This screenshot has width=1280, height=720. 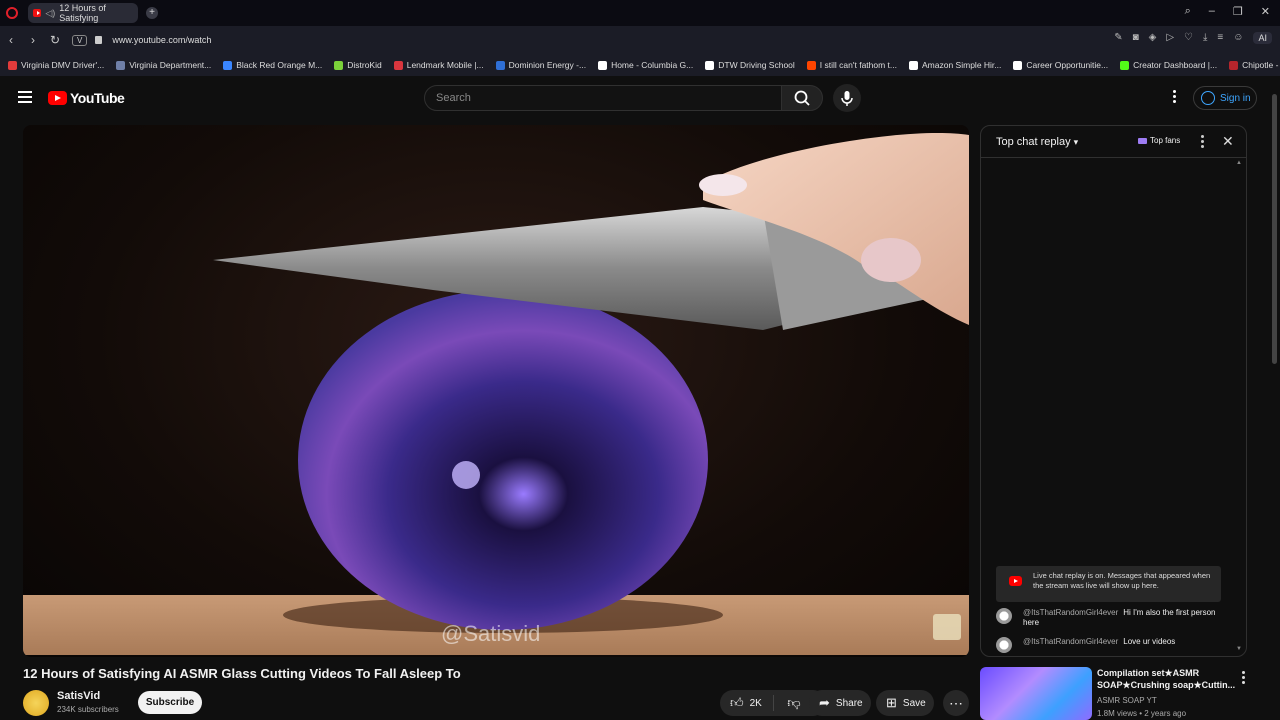 What do you see at coordinates (603, 98) in the screenshot?
I see `search-input: Search` at bounding box center [603, 98].